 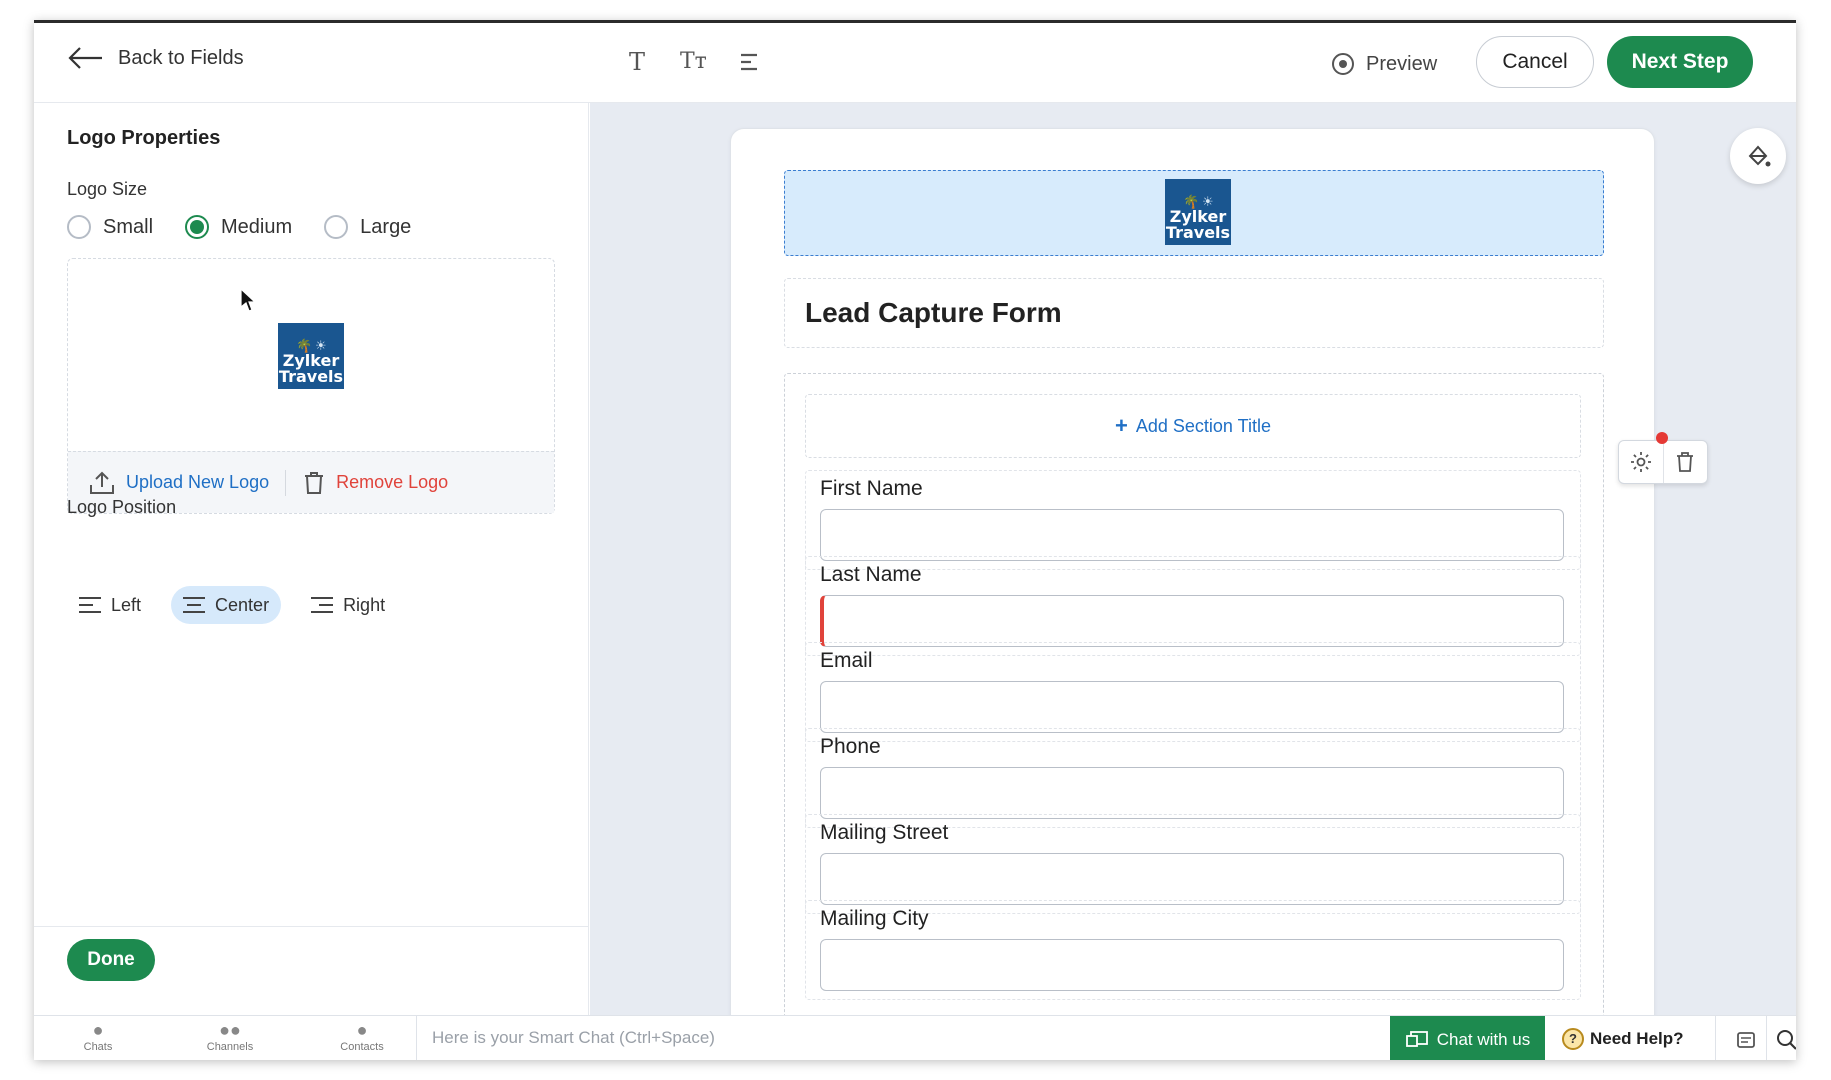 What do you see at coordinates (1641, 462) in the screenshot?
I see `settings-gear-icon` at bounding box center [1641, 462].